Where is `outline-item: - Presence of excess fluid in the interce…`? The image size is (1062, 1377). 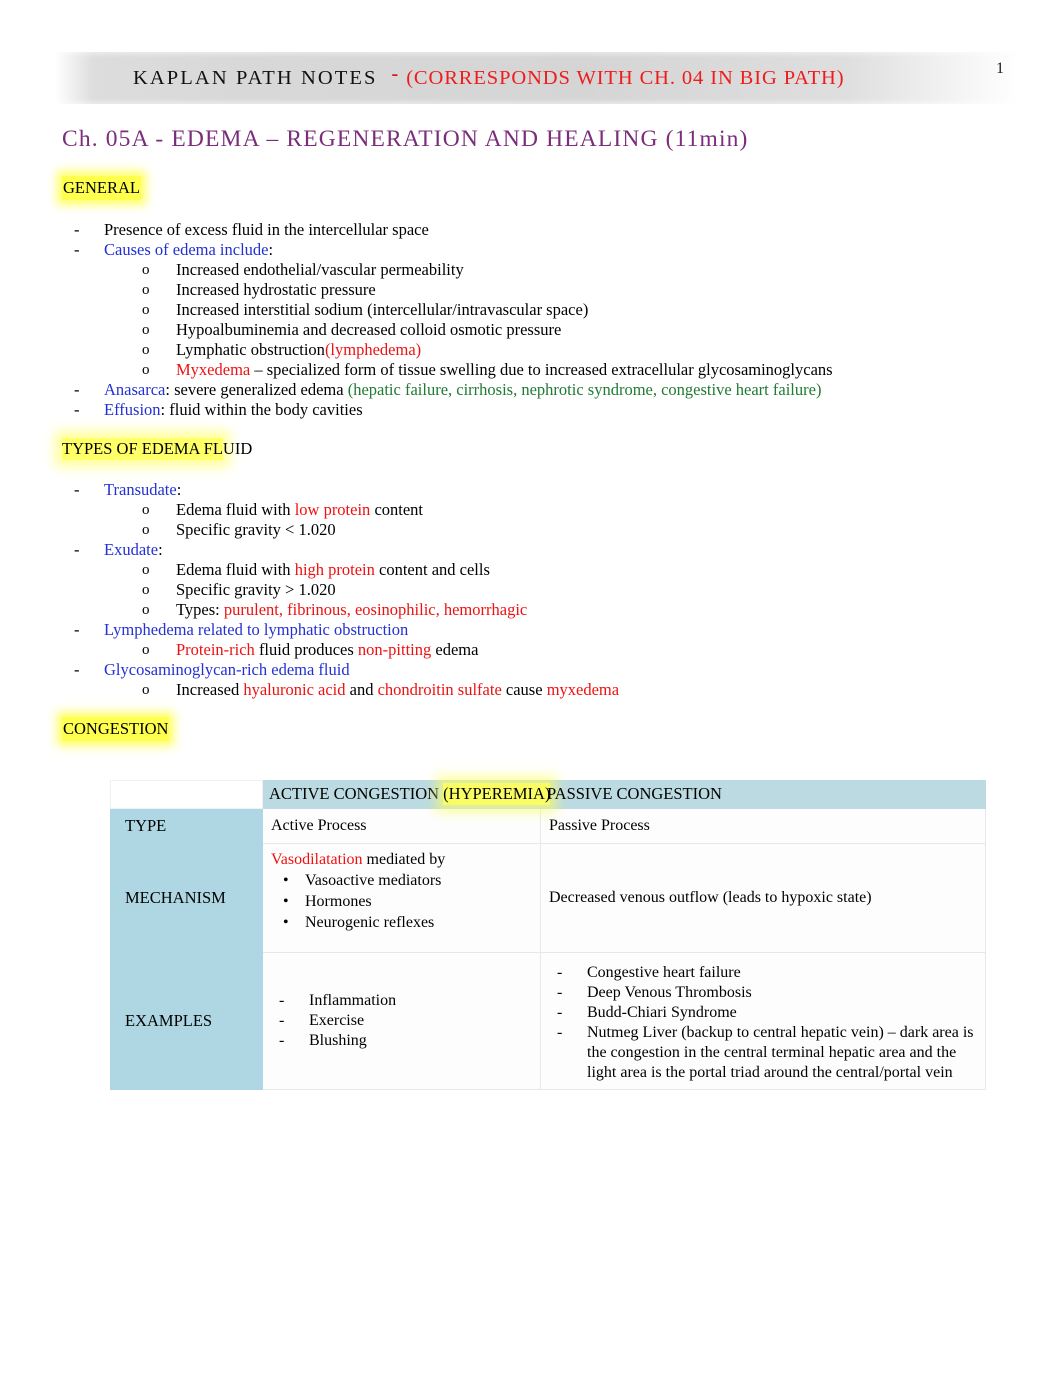 outline-item: - Presence of excess fluid in the interce… is located at coordinates (542, 230).